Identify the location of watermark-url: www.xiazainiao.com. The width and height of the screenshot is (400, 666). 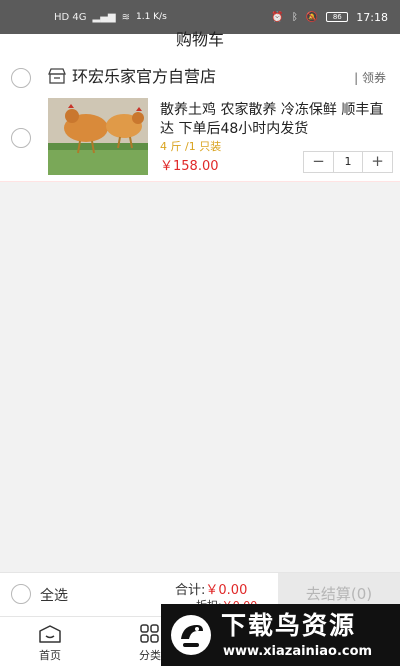
(298, 651).